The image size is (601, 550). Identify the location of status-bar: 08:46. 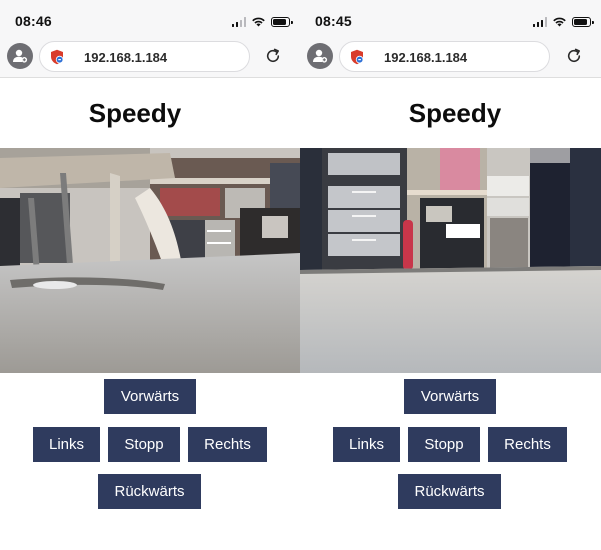
(150, 19).